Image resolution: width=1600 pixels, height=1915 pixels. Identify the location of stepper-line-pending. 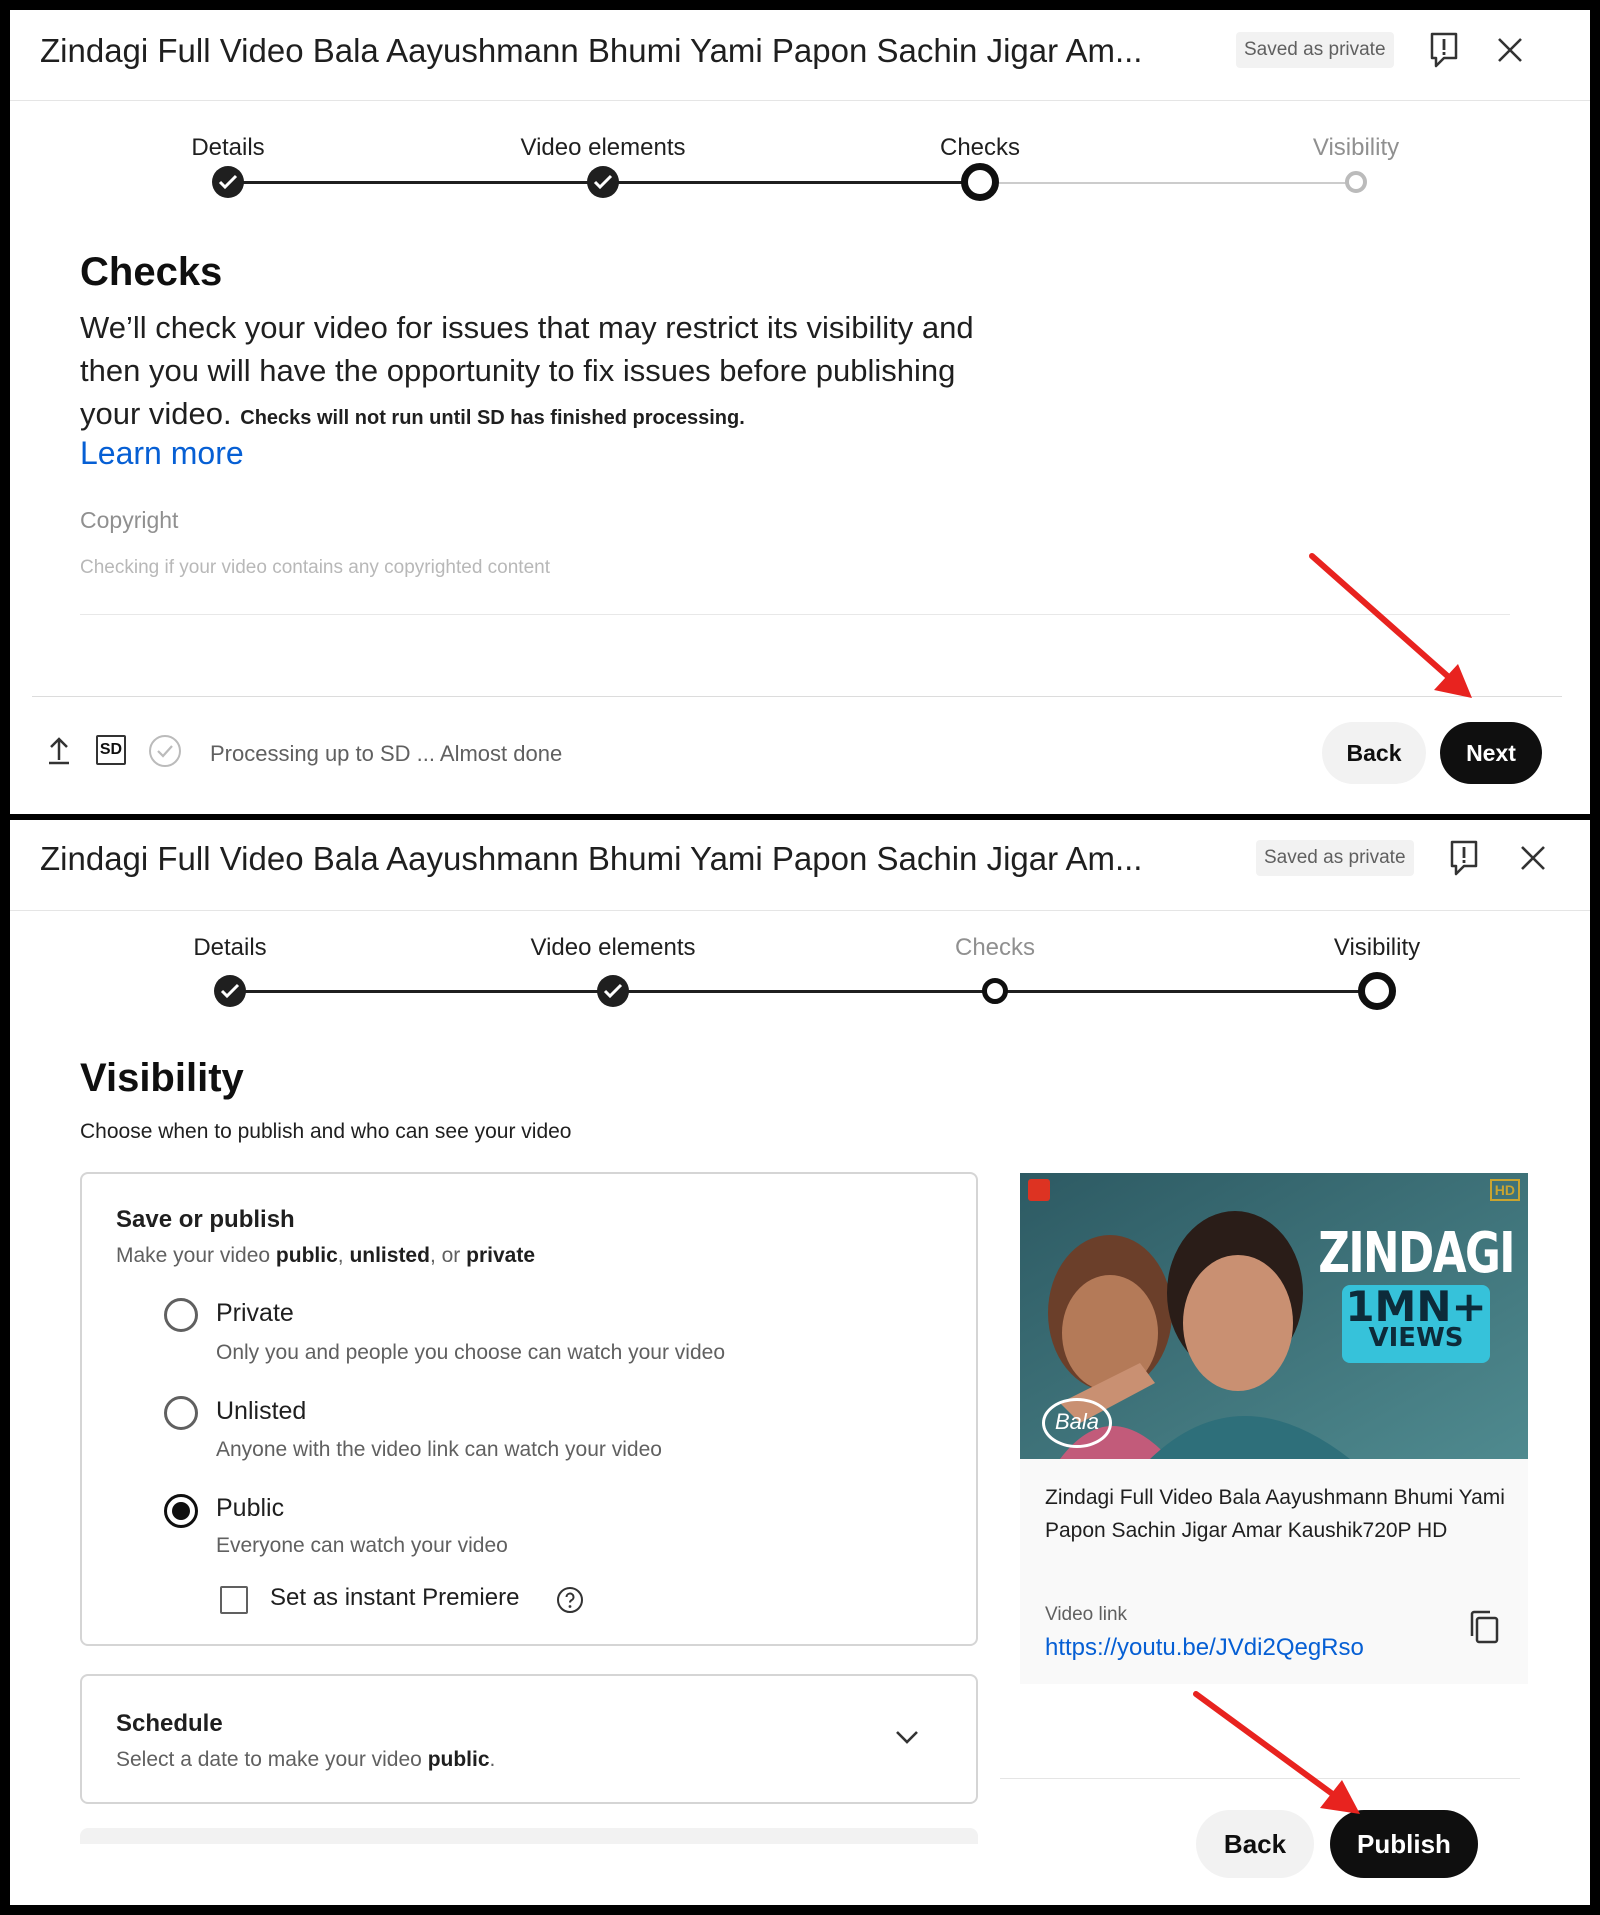
(1168, 183).